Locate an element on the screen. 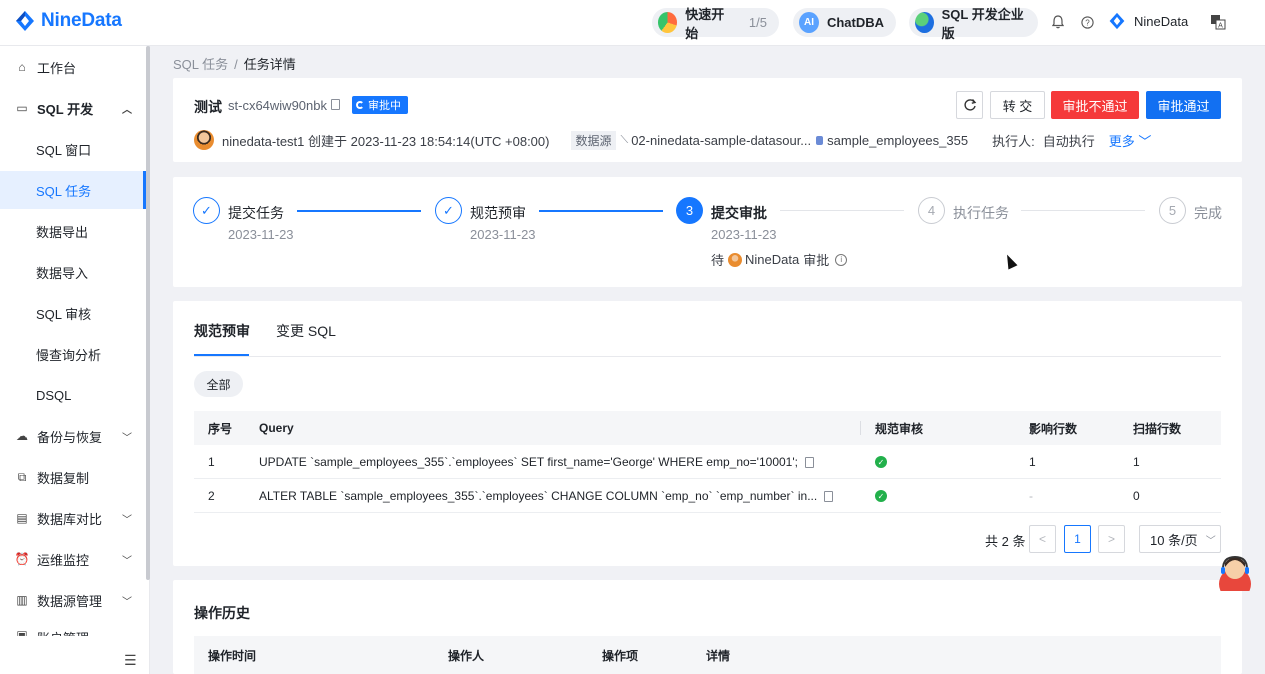  help-icon: ? is located at coordinates (1087, 22).